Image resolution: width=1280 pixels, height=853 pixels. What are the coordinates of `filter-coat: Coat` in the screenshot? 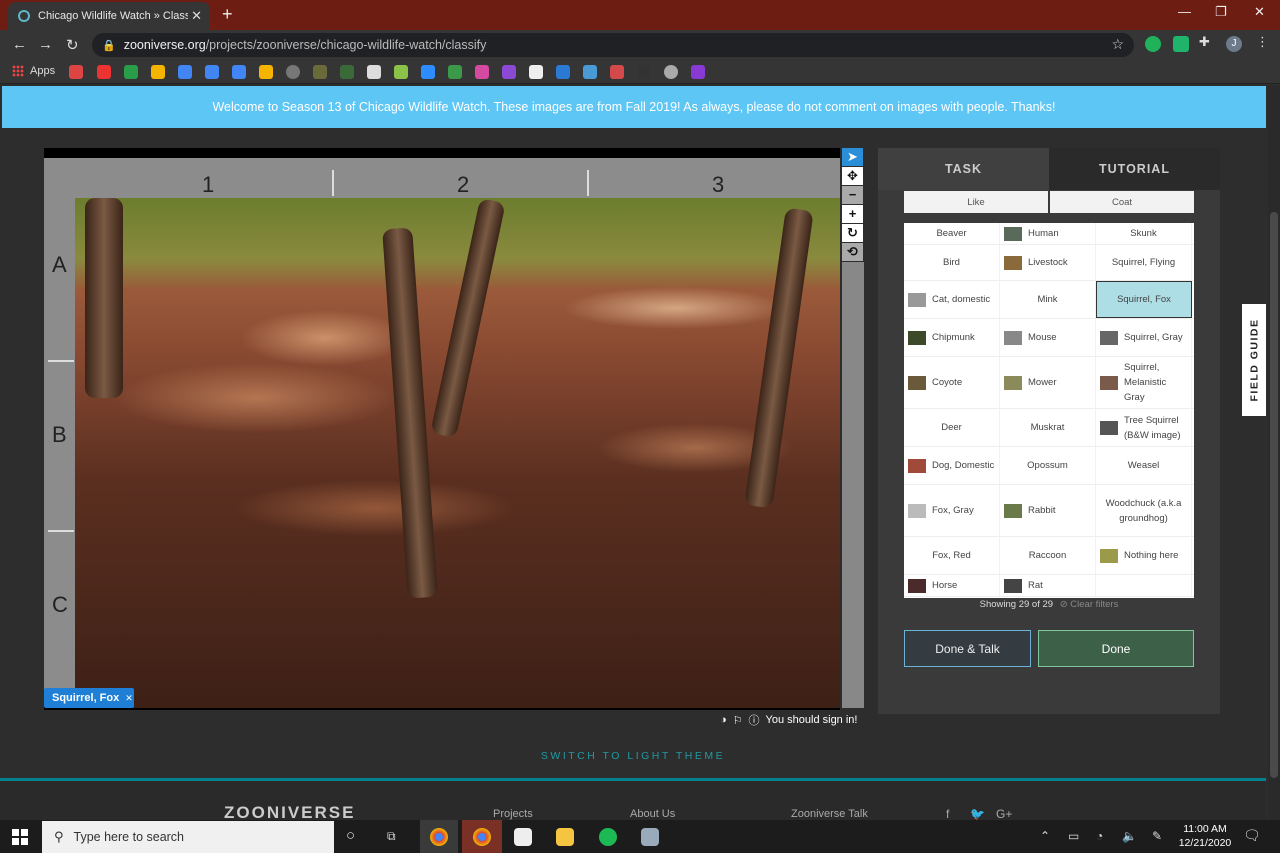 It's located at (1122, 202).